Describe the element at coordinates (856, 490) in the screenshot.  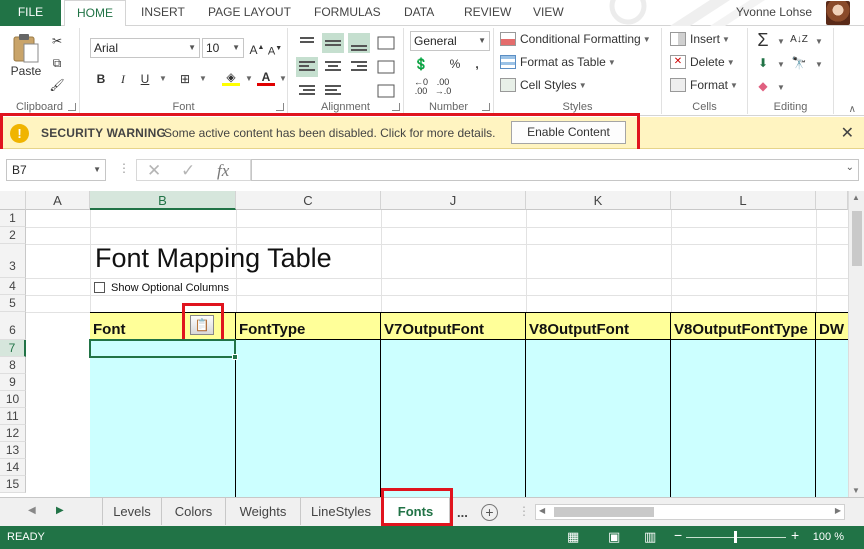
I see `scroll-down-icon: ▼` at that location.